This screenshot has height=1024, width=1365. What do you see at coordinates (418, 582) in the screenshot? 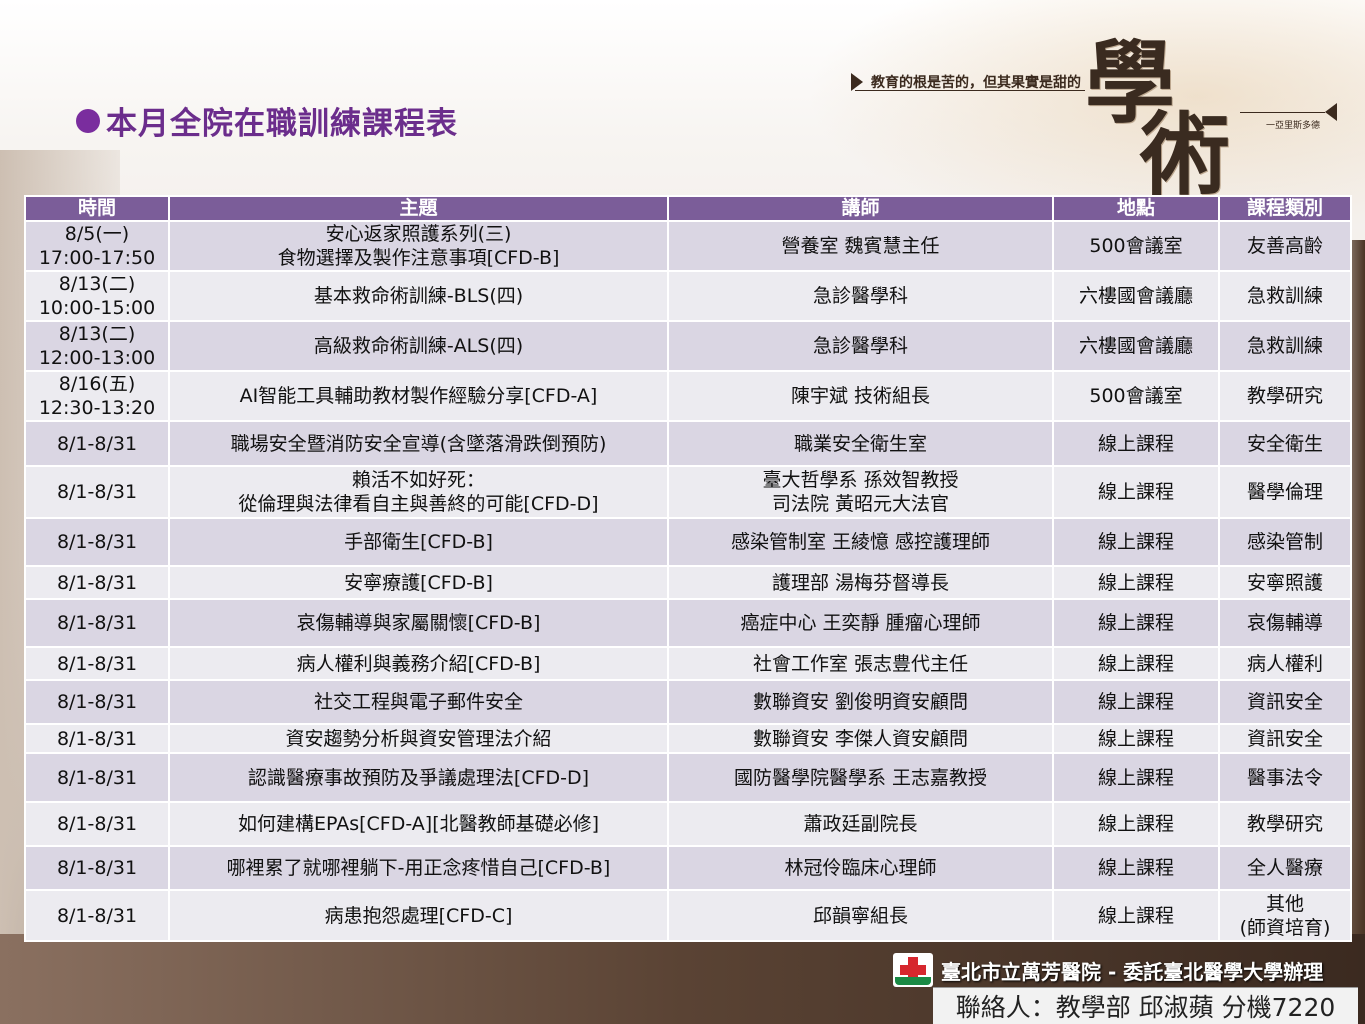
I see `cell-topic: 安寧療護[CFD-B]` at bounding box center [418, 582].